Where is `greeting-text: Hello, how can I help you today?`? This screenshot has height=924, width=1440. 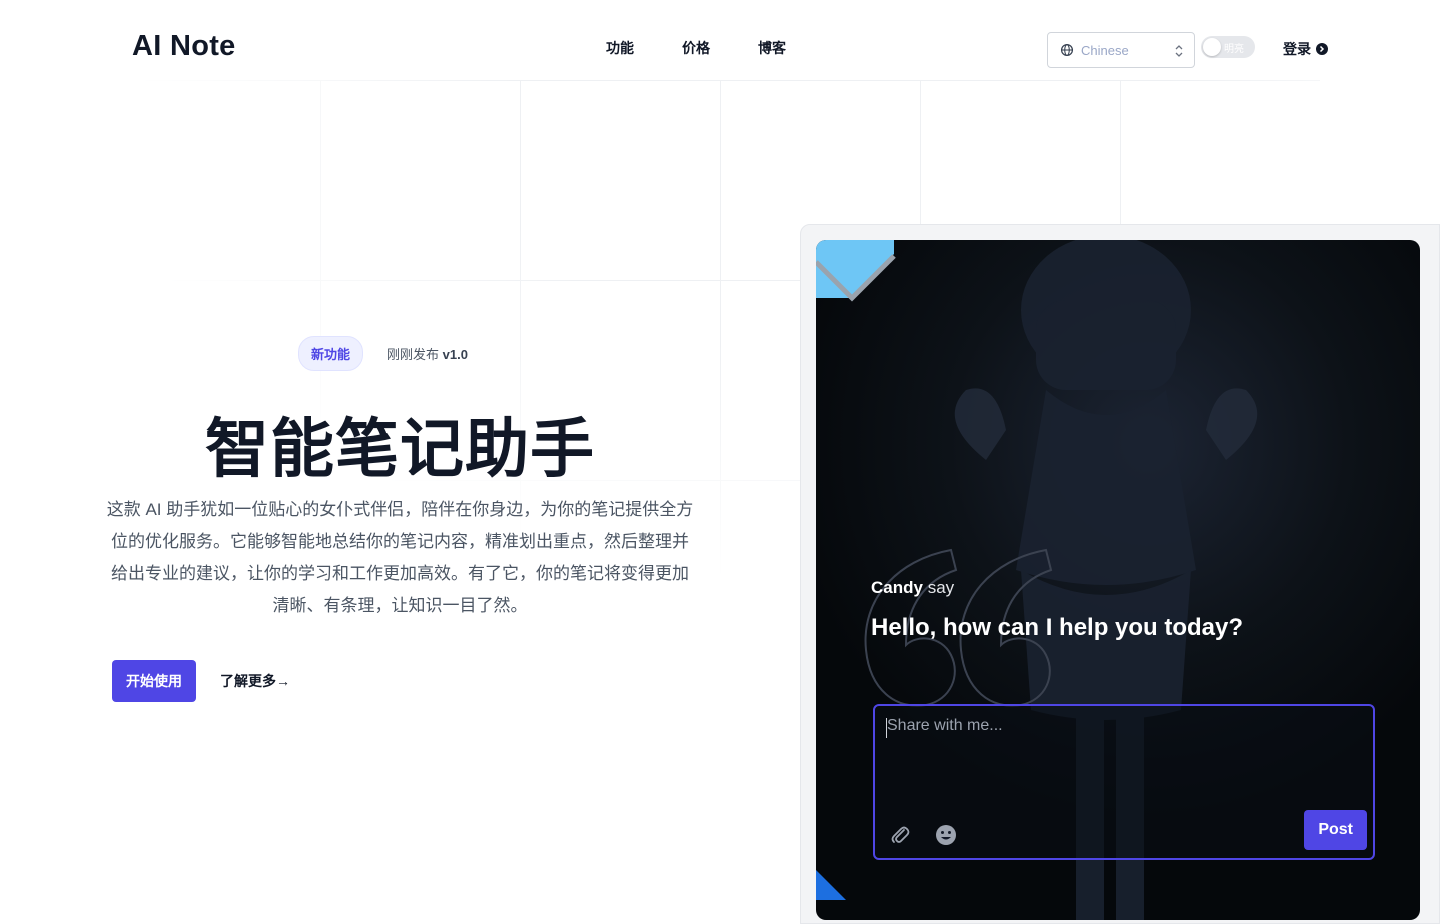 greeting-text: Hello, how can I help you today? is located at coordinates (1057, 627).